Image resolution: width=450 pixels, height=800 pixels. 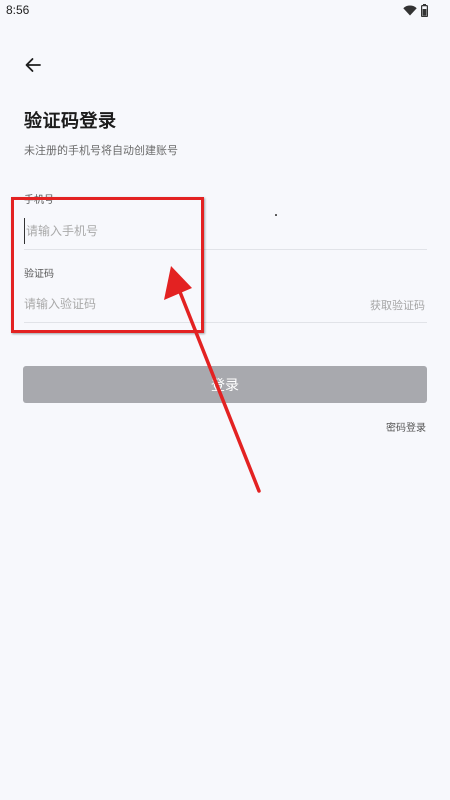 I want to click on password-login-link: 密码登录, so click(x=406, y=426).